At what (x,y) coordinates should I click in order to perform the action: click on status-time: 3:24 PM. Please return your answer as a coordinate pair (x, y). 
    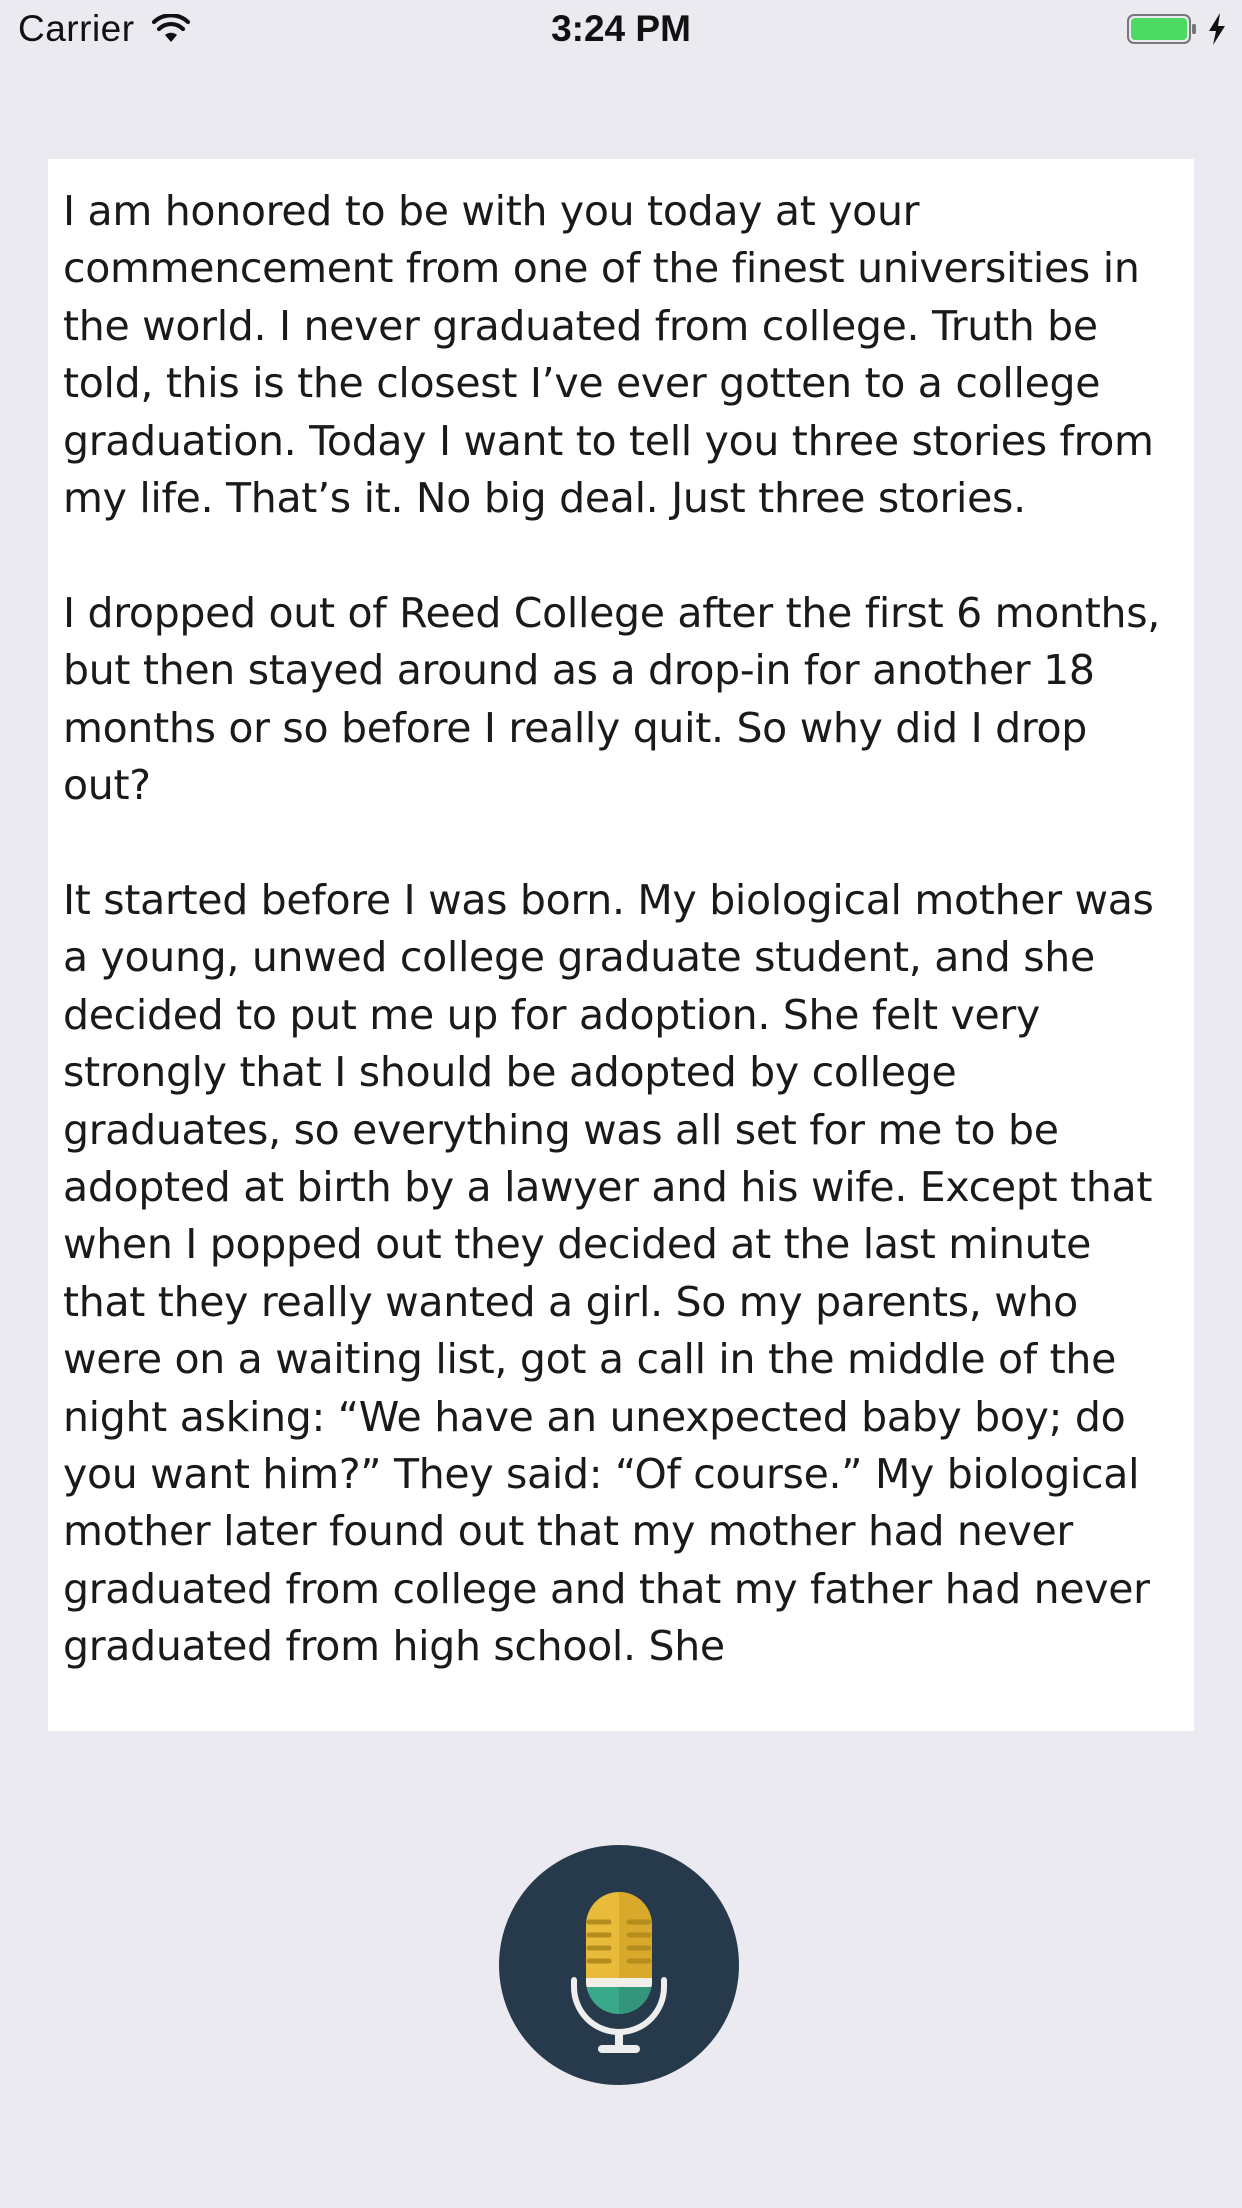
    Looking at the image, I should click on (621, 28).